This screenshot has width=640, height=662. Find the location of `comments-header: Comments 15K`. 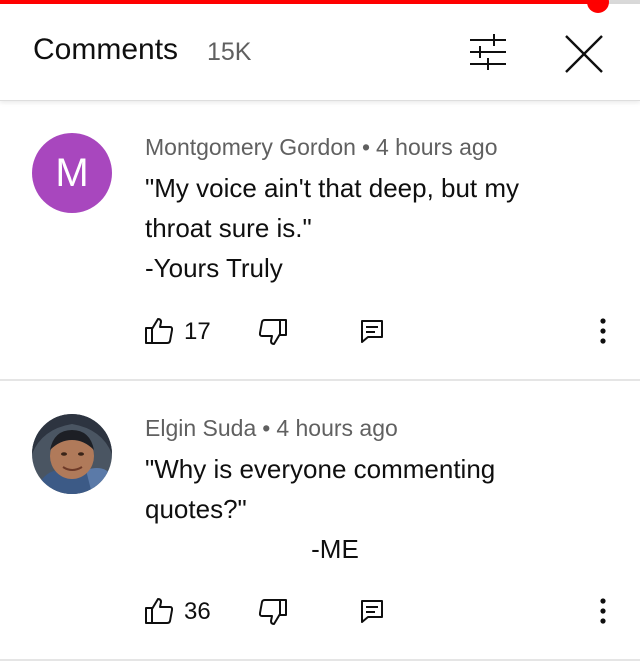

comments-header: Comments 15K is located at coordinates (320, 52).